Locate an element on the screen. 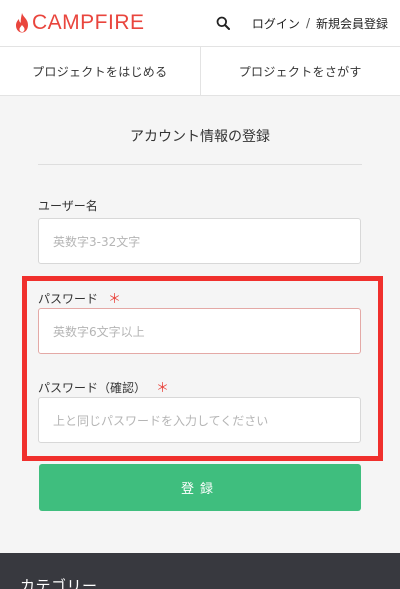  flame-icon is located at coordinates (22, 23).